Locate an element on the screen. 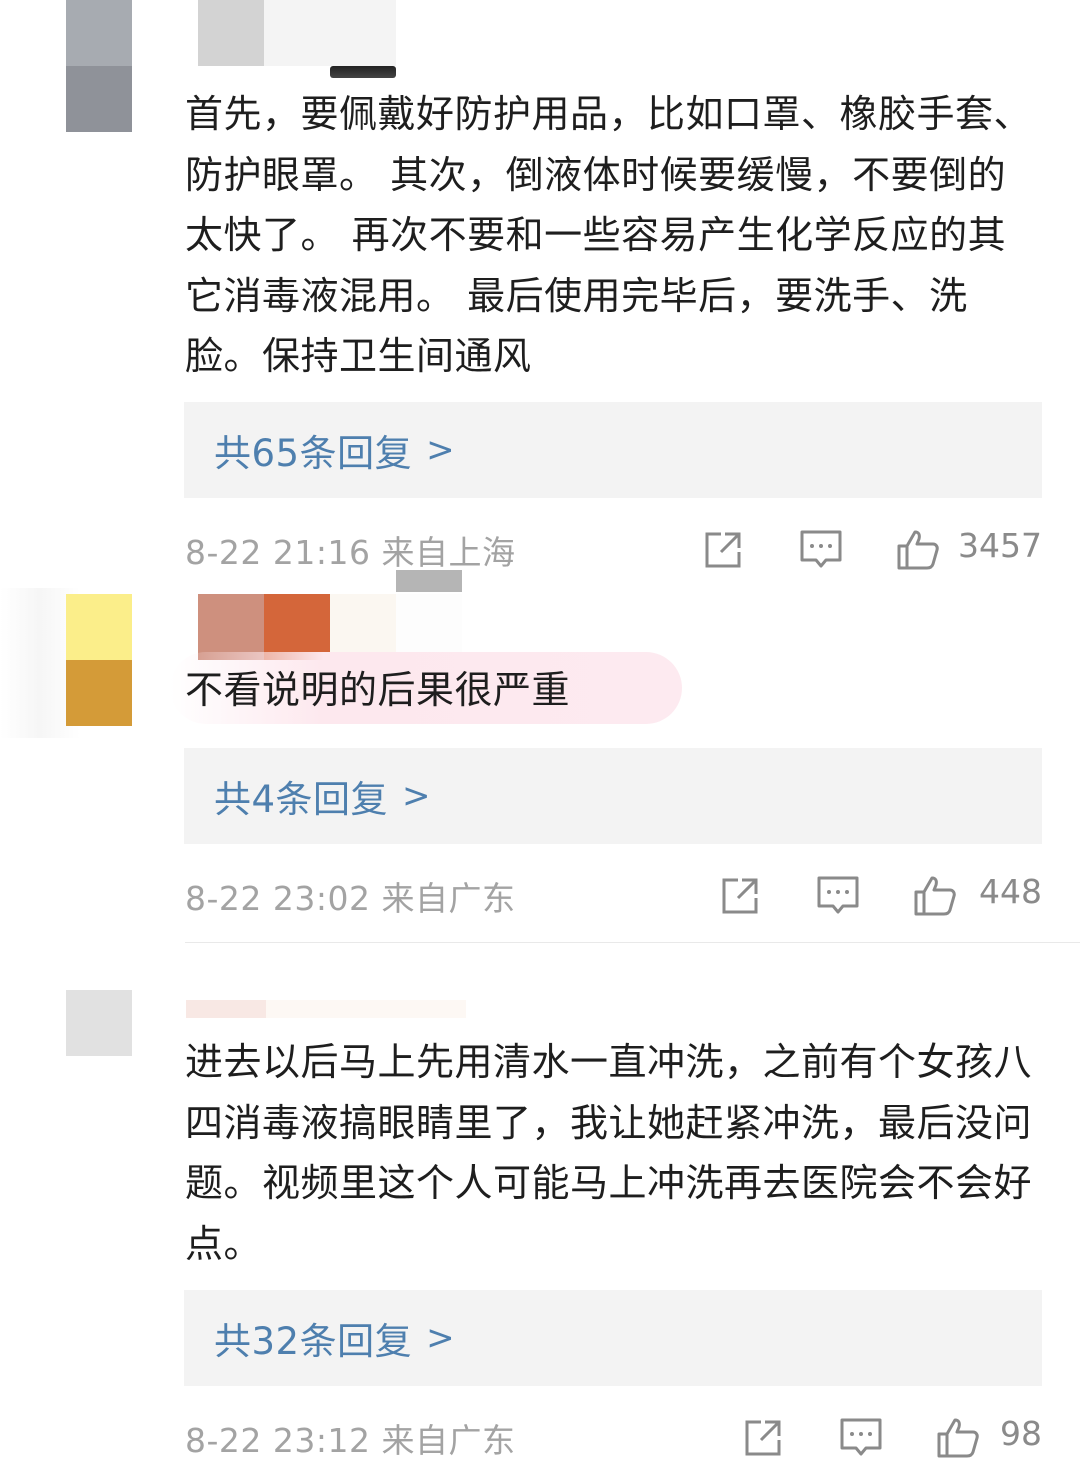 This screenshot has width=1080, height=1470. timestamp-location: 8-22 21:16 来自上海 is located at coordinates (350, 552).